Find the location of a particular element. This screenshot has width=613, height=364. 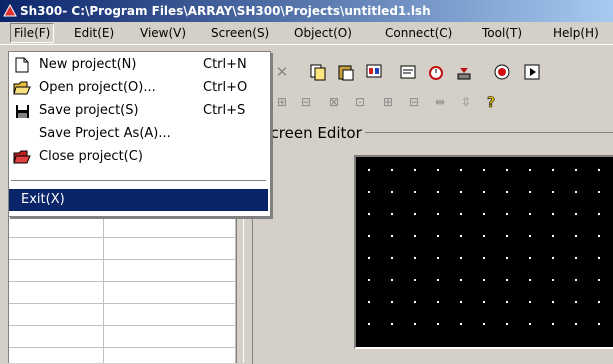

menu-tool: Tool(T) is located at coordinates (502, 33).